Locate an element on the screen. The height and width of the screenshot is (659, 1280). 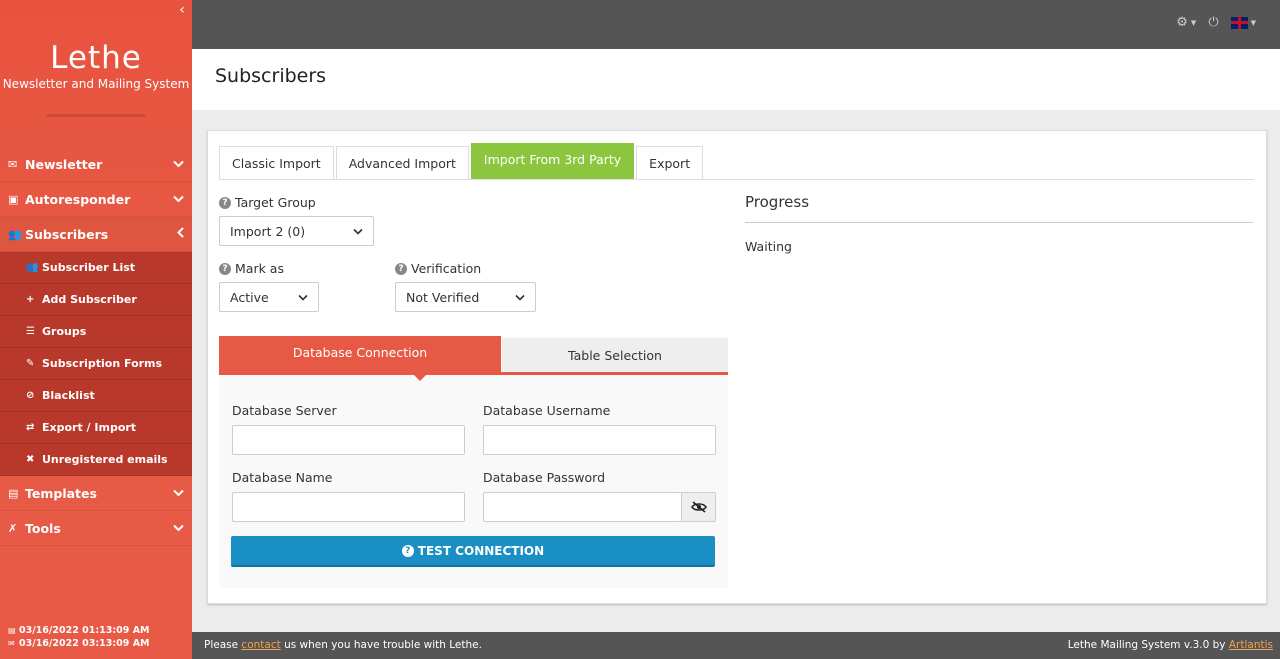
footer-right: Lethe Mailing System v.3.0 by Artlantis is located at coordinates (1170, 645).